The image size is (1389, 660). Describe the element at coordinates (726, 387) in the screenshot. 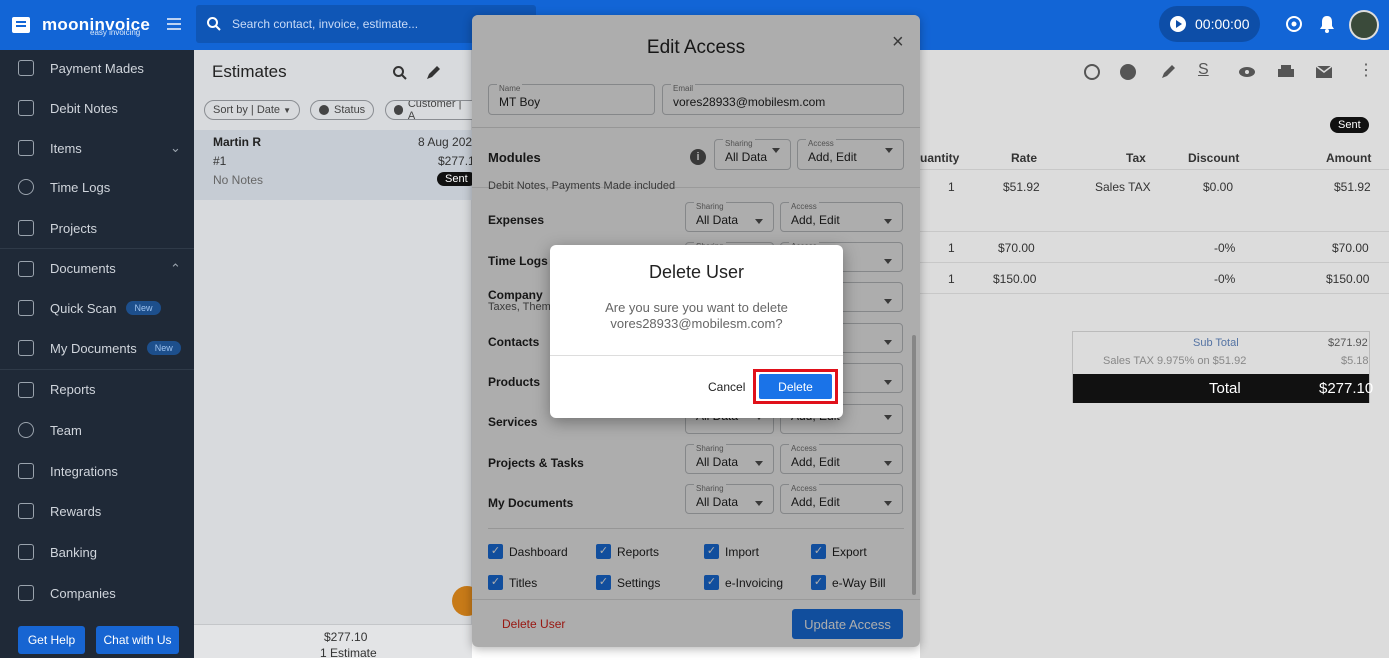

I see `cancel-button: Cancel` at that location.